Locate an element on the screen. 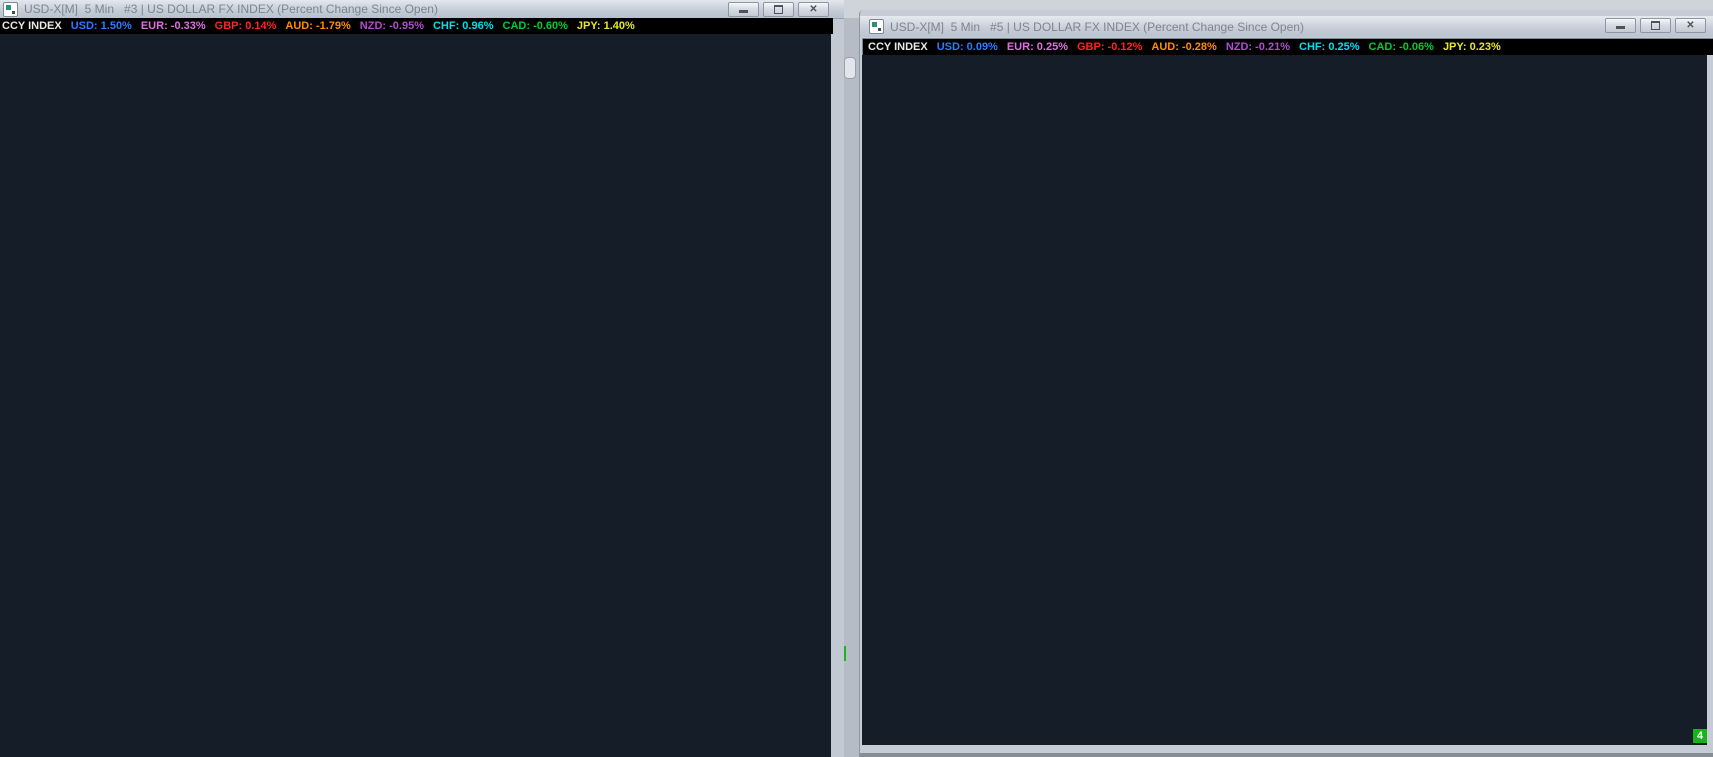 This screenshot has height=757, width=1713. legend-item-gbp: GBP: 0.14% is located at coordinates (245, 26).